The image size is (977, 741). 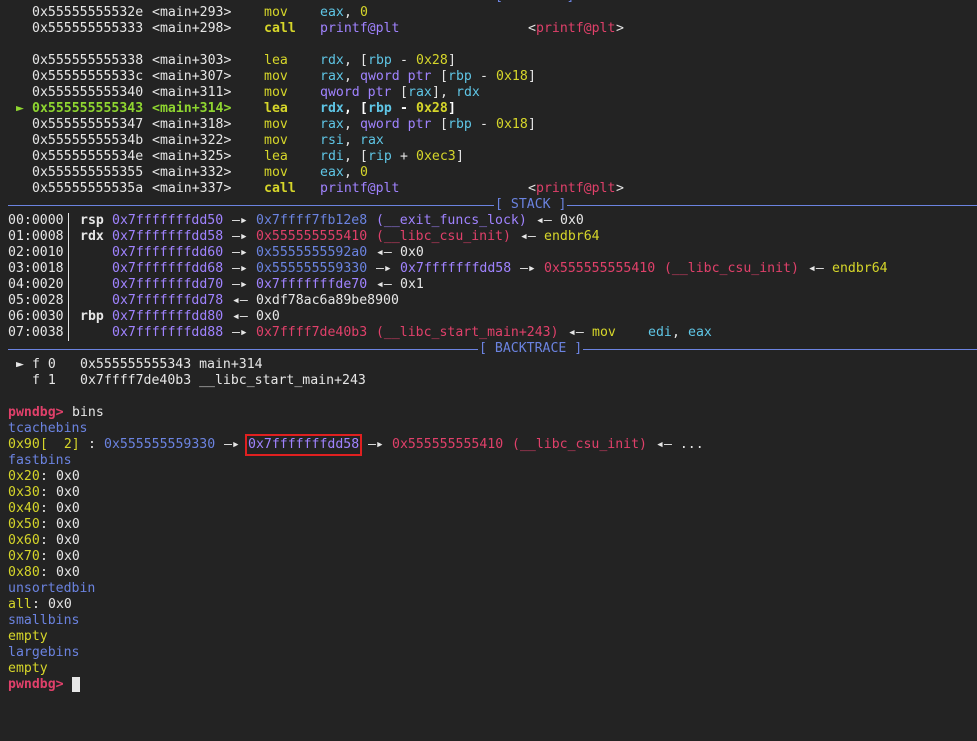 I want to click on segment: +, so click(x=404, y=156).